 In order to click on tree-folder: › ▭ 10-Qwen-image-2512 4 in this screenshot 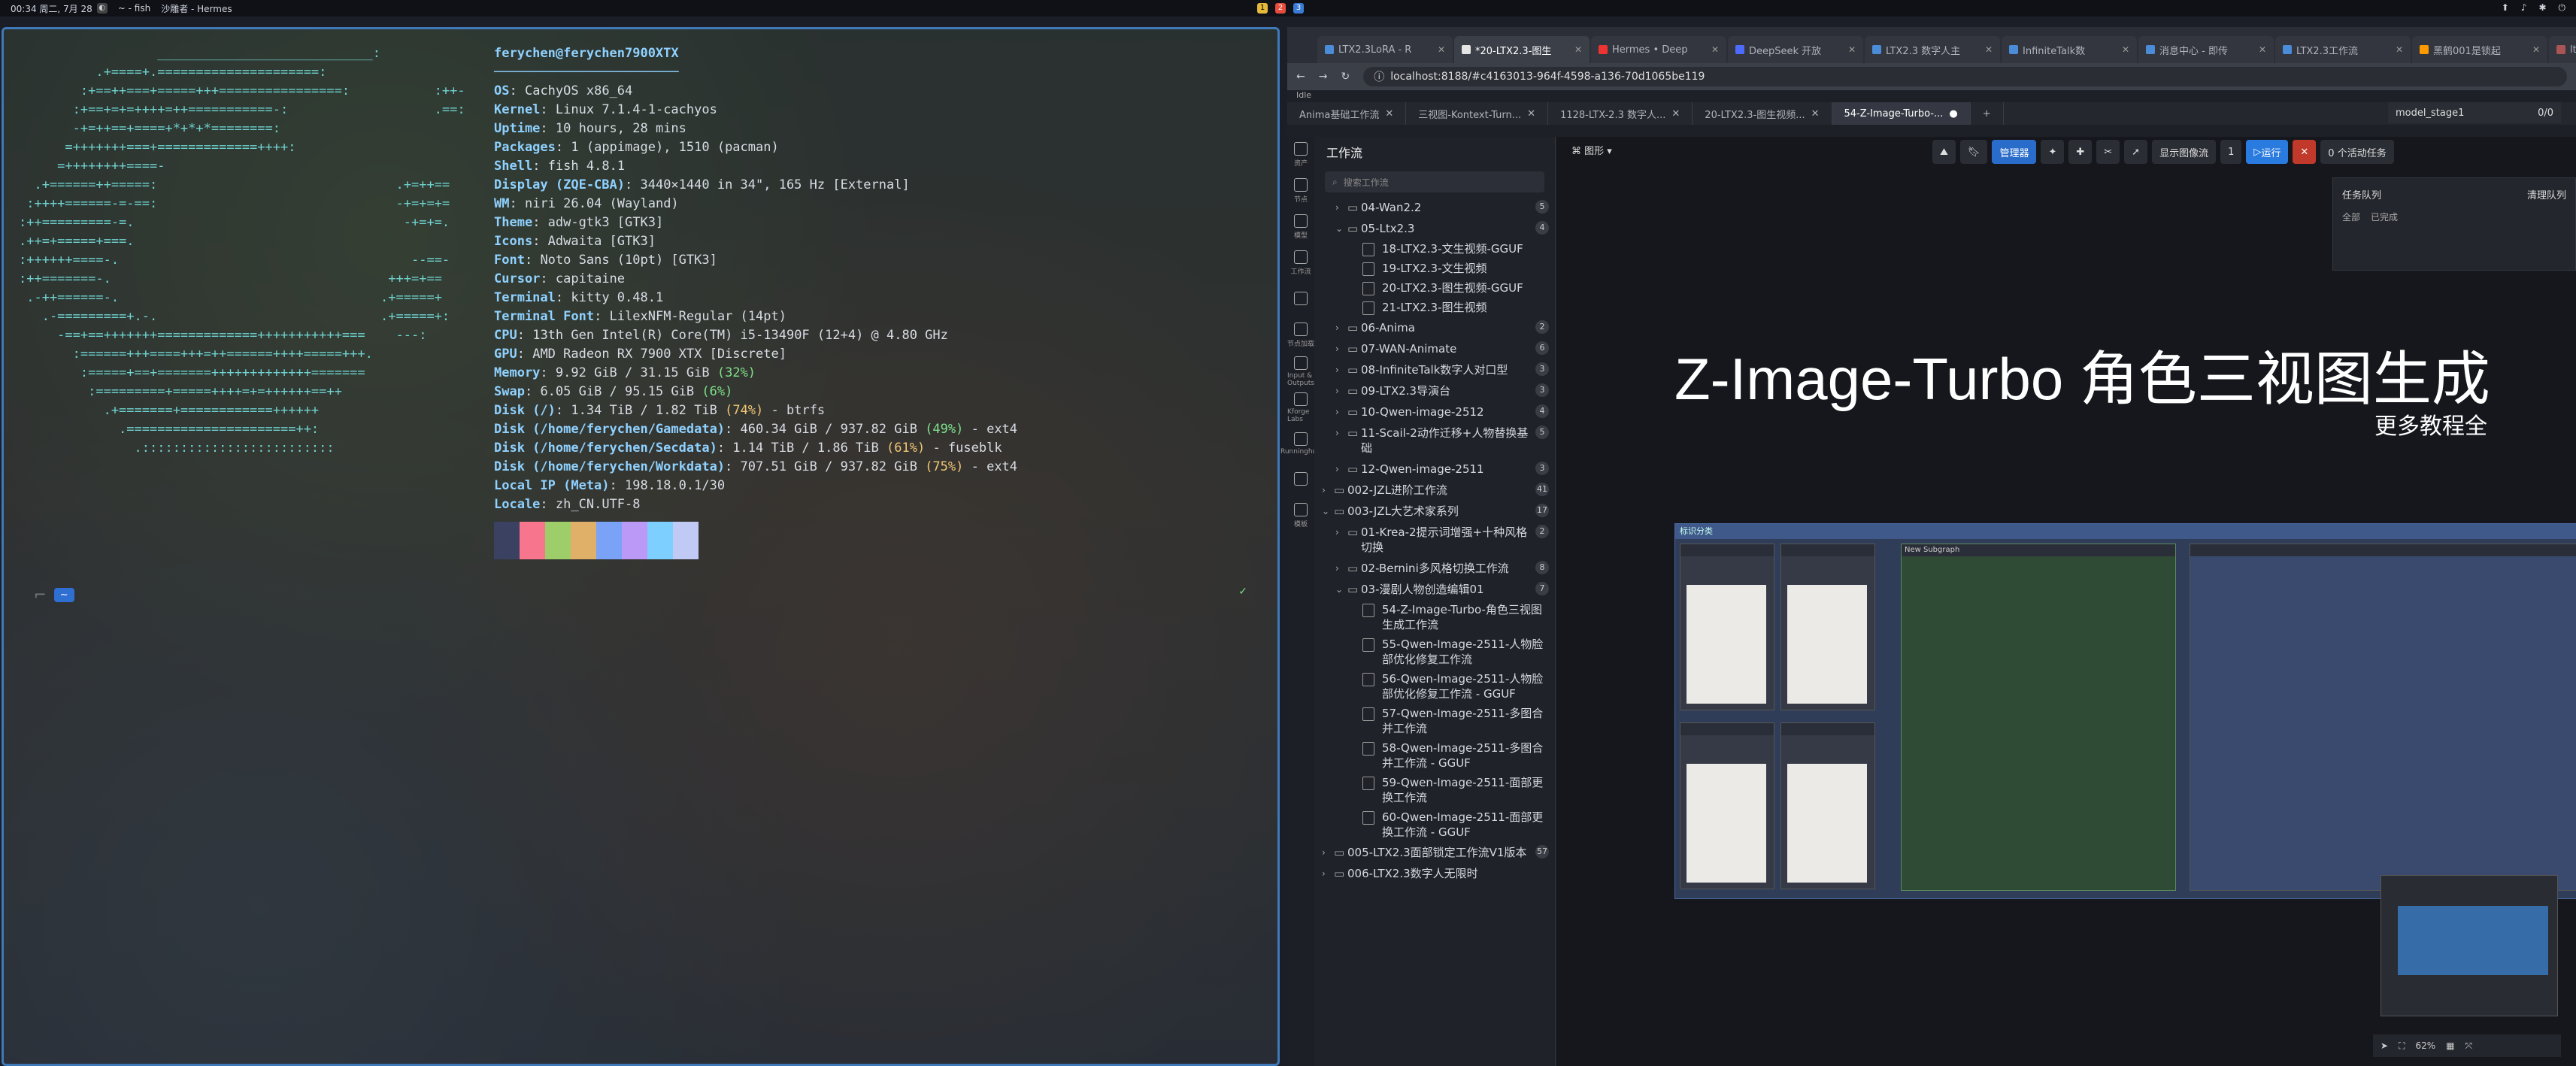, I will do `click(1434, 412)`.